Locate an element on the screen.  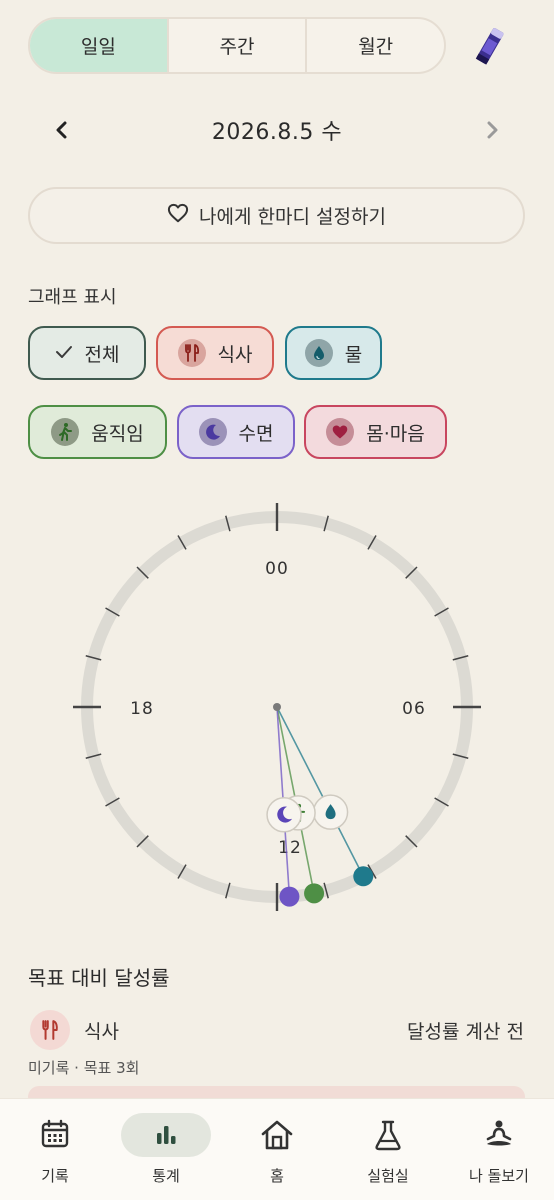
tab-lab: 실험실 is located at coordinates (388, 1149).